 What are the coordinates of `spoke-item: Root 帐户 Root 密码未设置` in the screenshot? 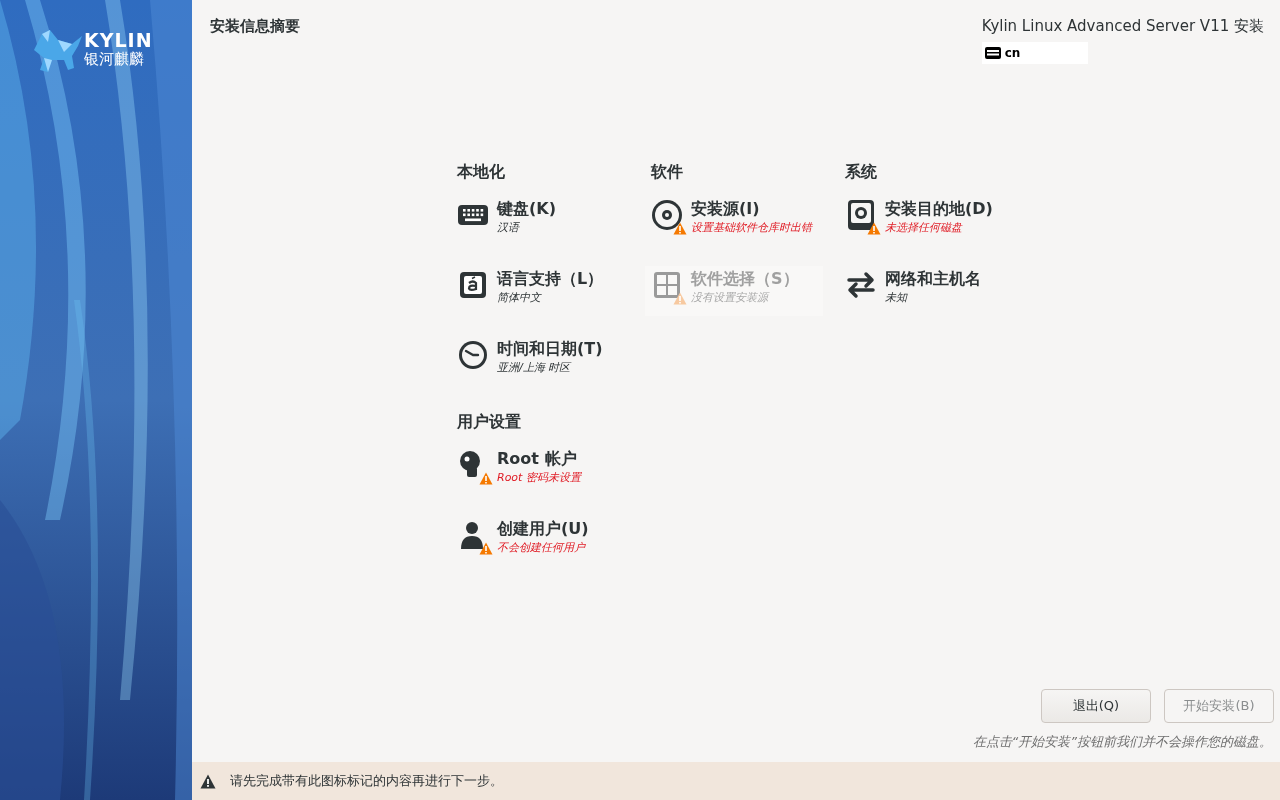 It's located at (540, 471).